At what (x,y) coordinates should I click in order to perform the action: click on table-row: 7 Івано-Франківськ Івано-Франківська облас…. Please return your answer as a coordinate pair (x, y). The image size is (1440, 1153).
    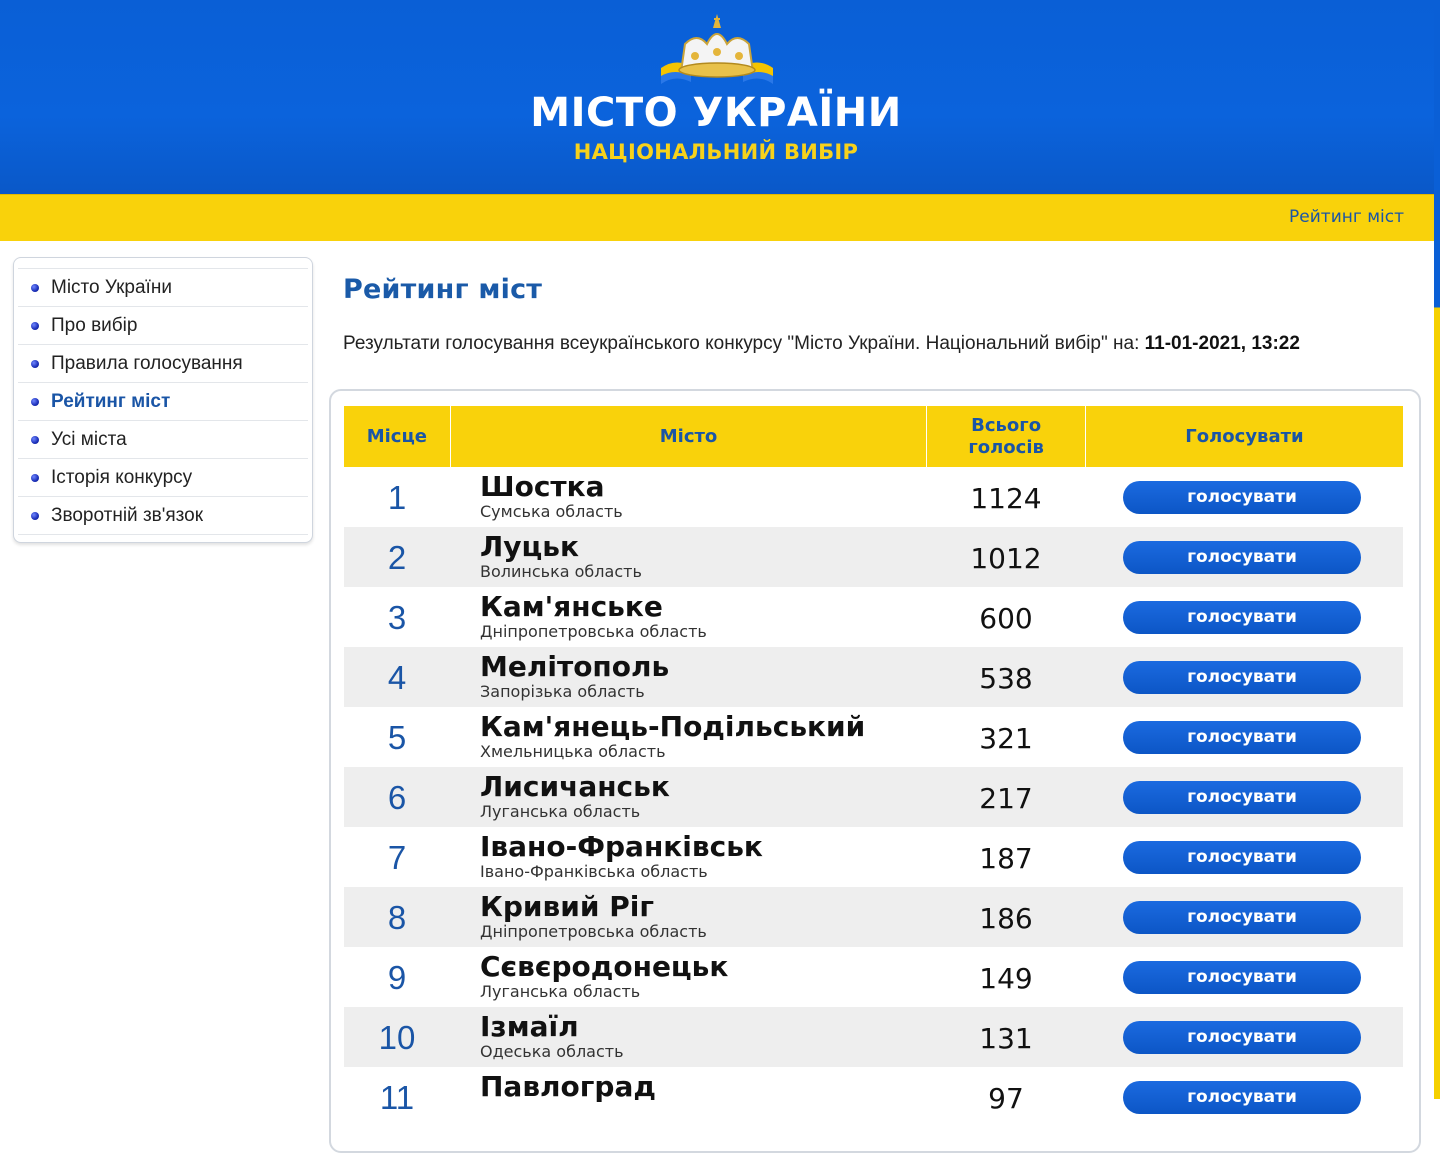
    Looking at the image, I should click on (873, 857).